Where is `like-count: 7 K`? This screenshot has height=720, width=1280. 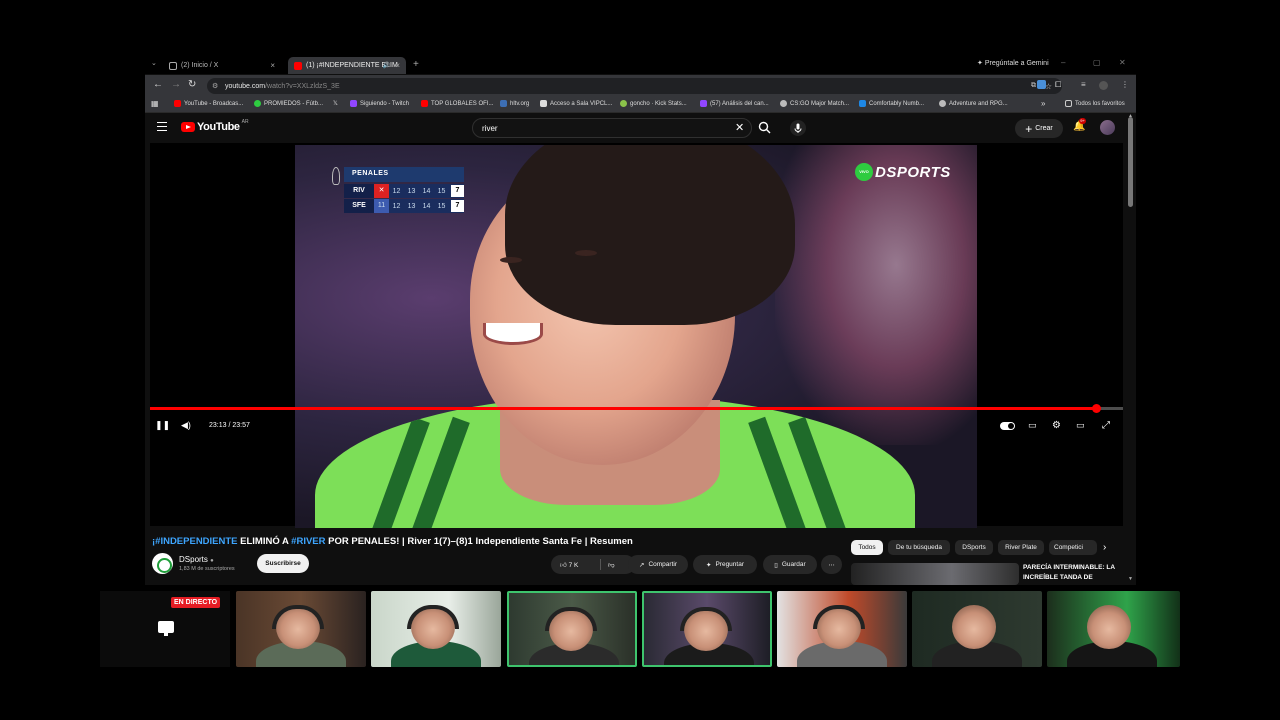 like-count: 7 K is located at coordinates (573, 565).